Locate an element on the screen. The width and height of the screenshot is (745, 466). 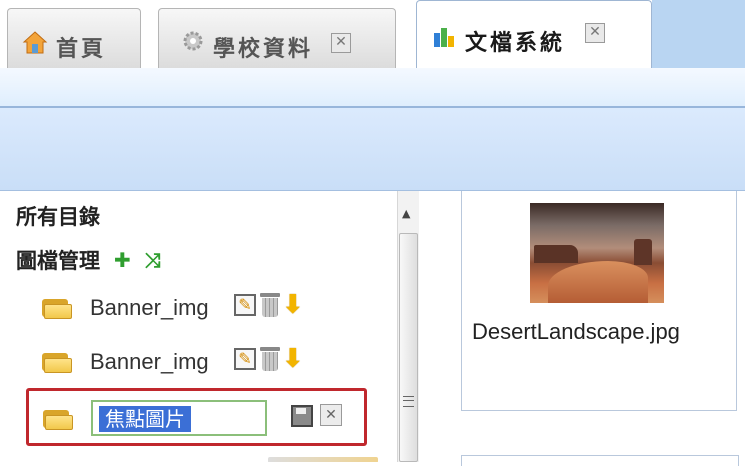
home-icon is located at coordinates (35, 42).